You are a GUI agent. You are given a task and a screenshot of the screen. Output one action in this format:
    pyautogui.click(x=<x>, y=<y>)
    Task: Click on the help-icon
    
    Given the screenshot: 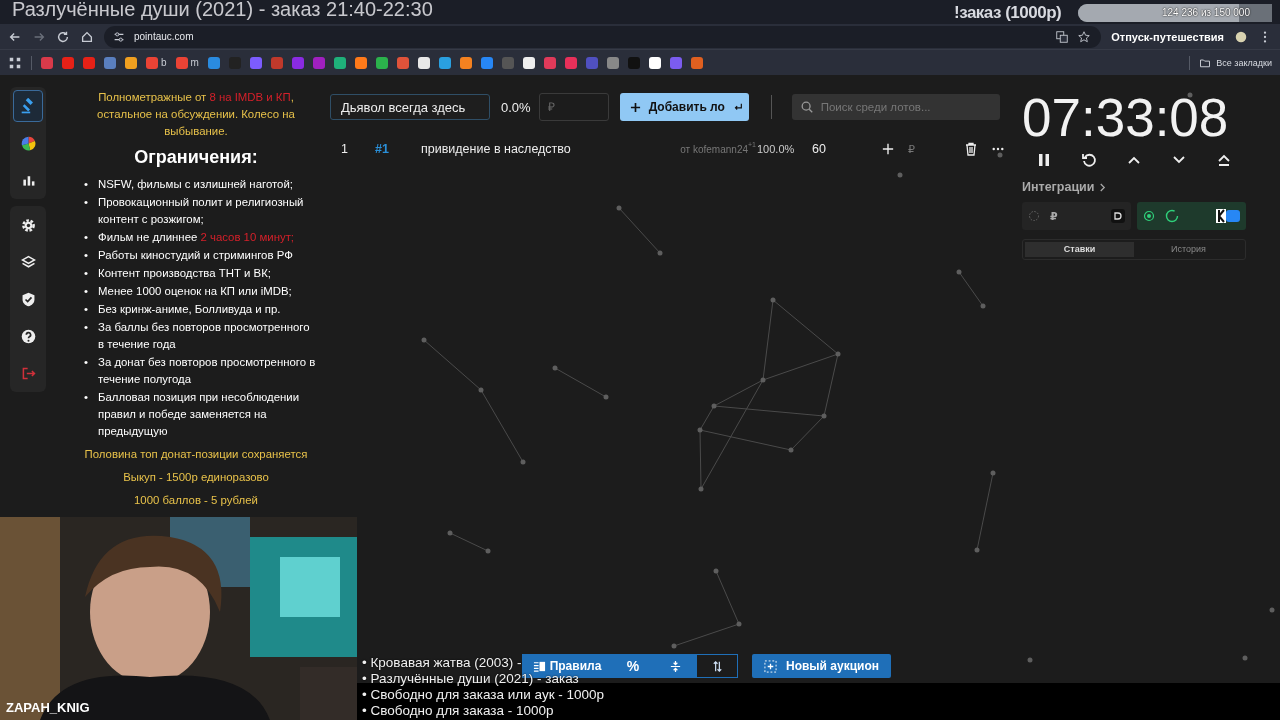 What is the action you would take?
    pyautogui.click(x=28, y=336)
    